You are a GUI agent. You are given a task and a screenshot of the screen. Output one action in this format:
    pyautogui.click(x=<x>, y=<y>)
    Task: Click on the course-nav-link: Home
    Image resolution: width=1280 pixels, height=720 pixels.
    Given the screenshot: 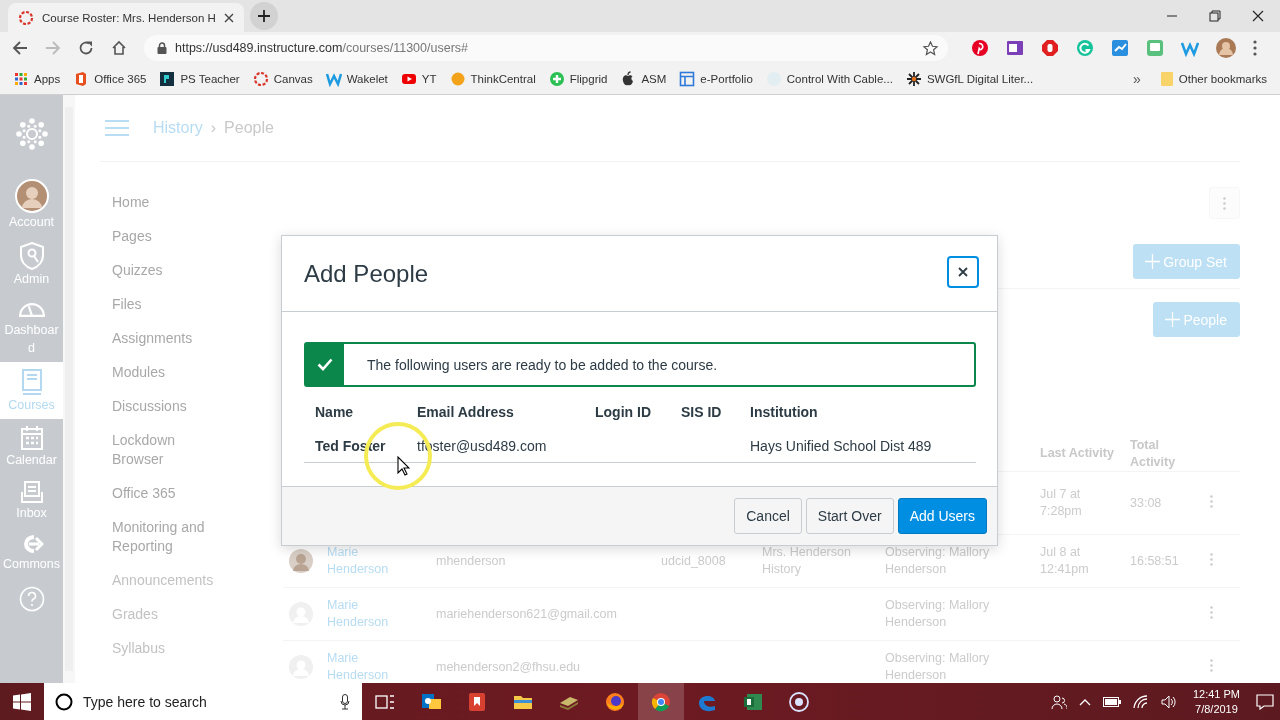 What is the action you would take?
    pyautogui.click(x=166, y=202)
    